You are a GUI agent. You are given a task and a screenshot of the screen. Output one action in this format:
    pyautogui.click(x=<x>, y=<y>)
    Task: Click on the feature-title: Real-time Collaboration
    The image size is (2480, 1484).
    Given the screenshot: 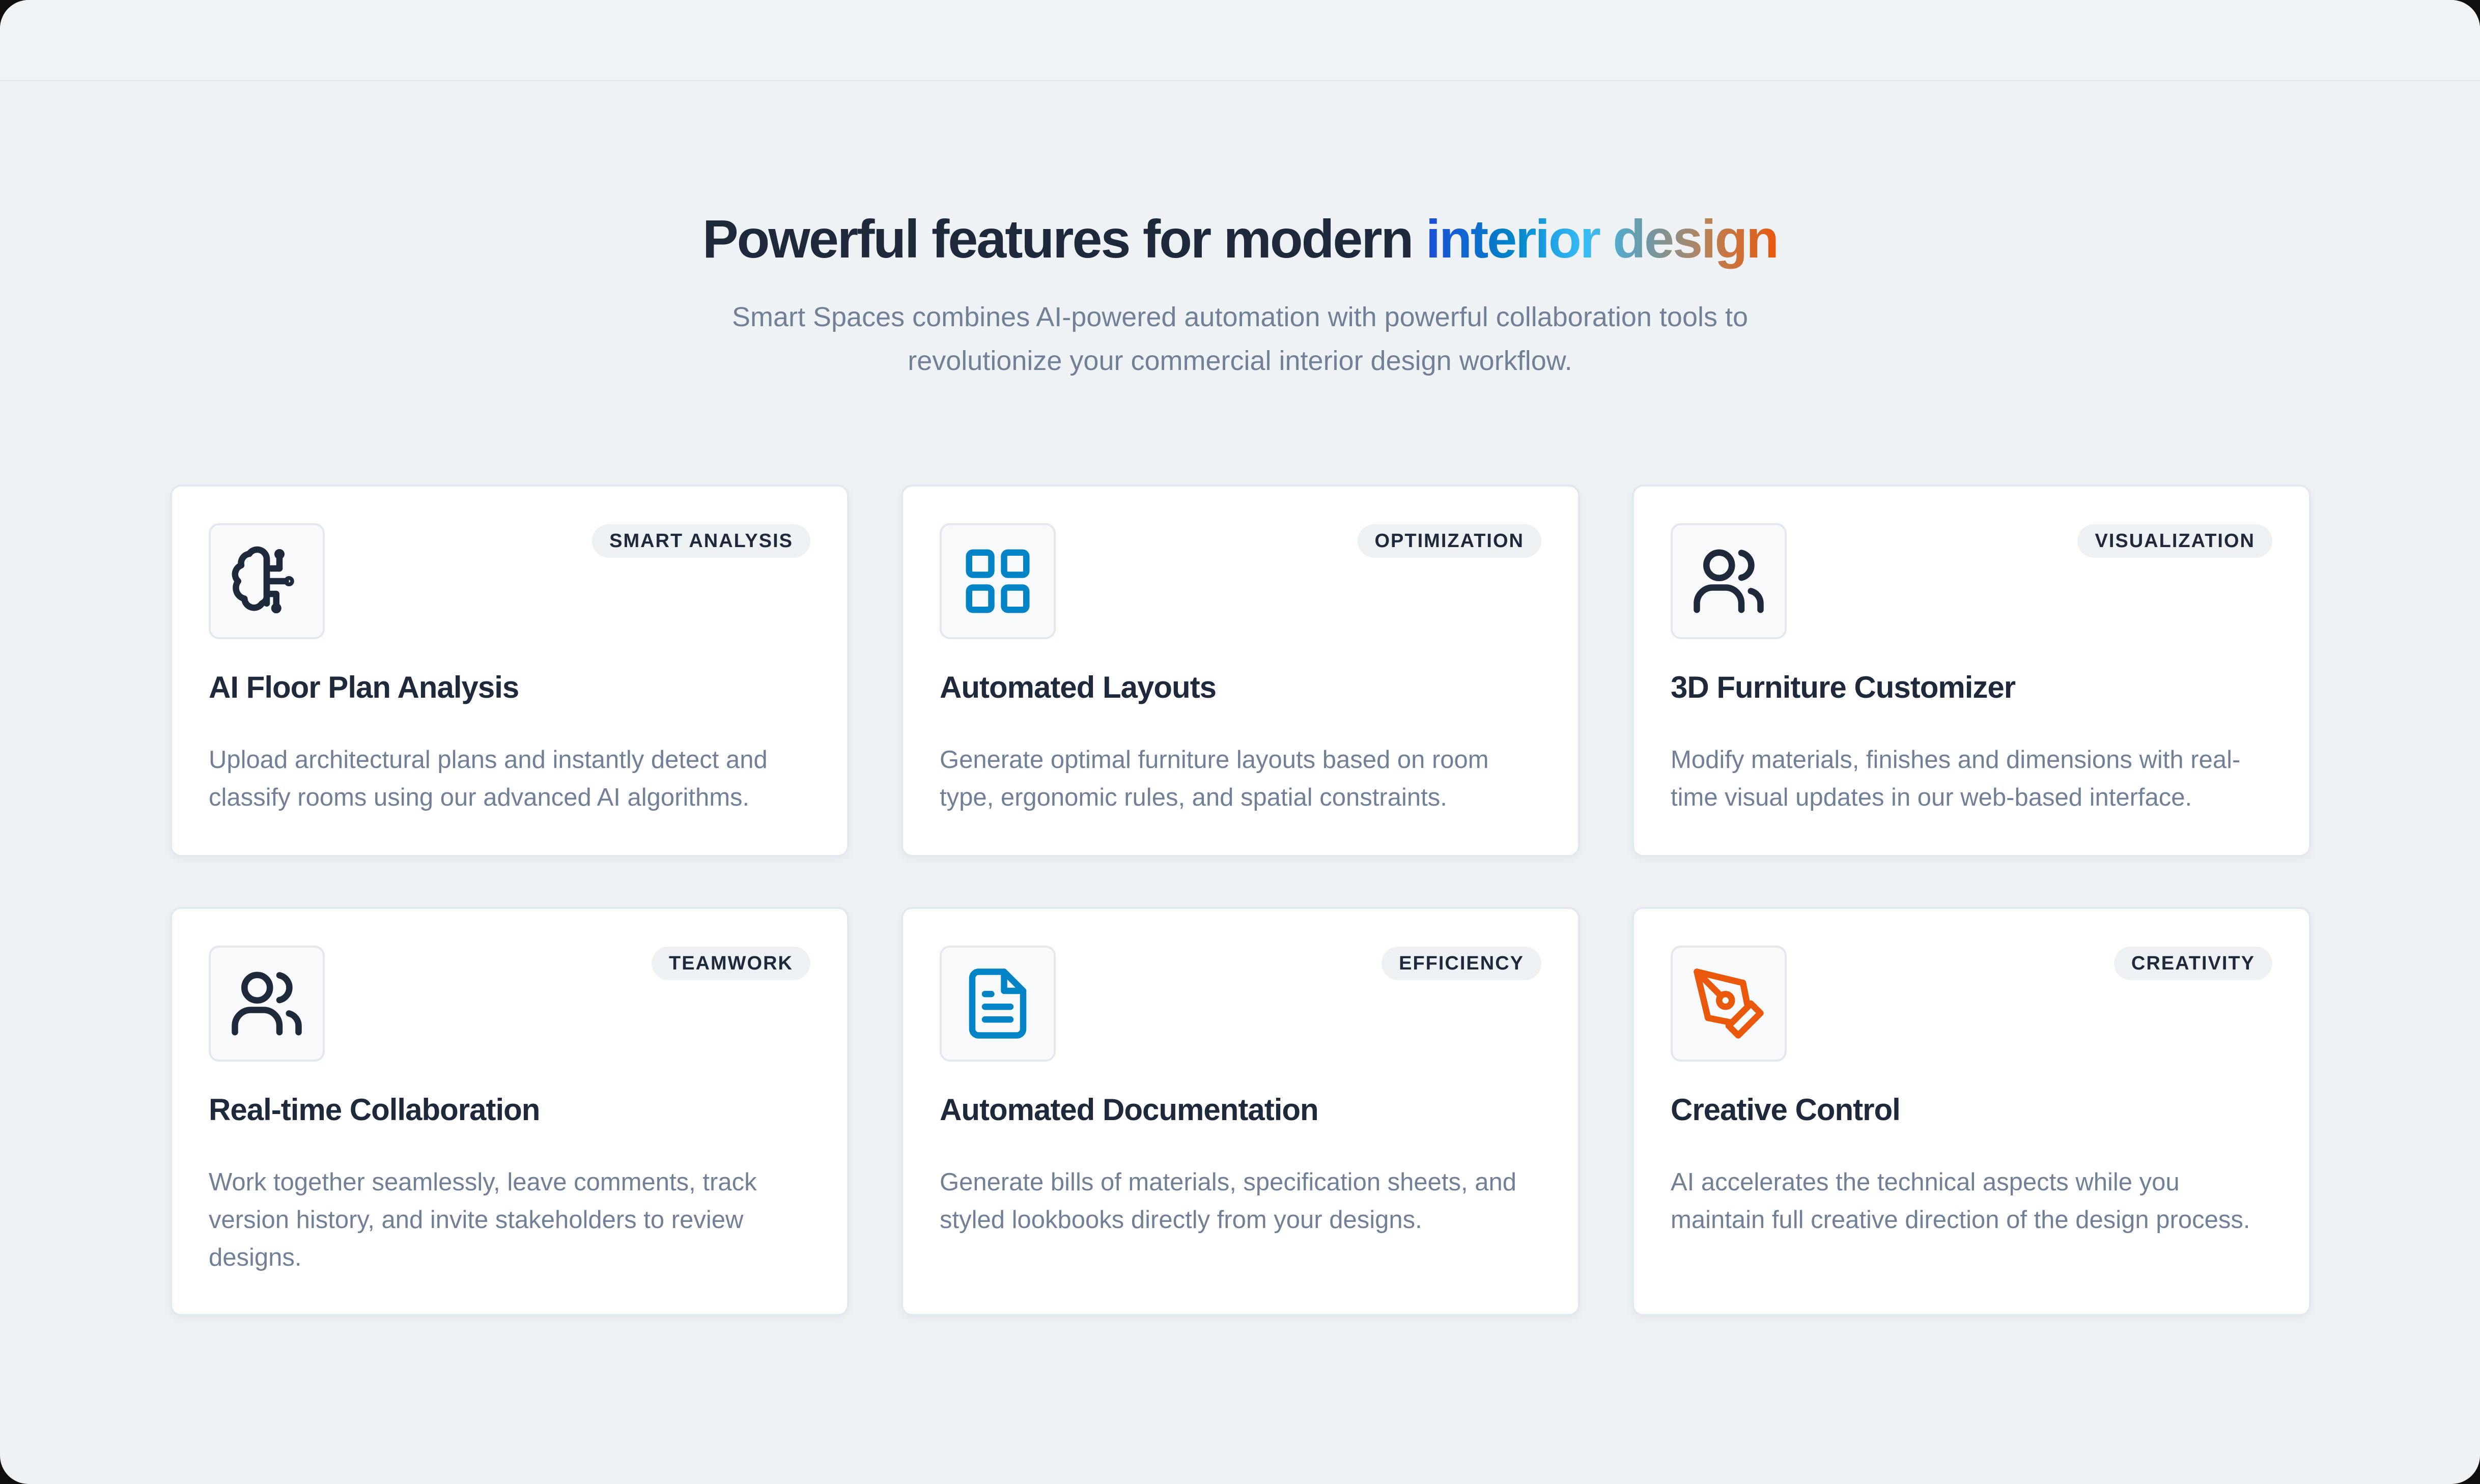 What is the action you would take?
    pyautogui.click(x=375, y=1110)
    